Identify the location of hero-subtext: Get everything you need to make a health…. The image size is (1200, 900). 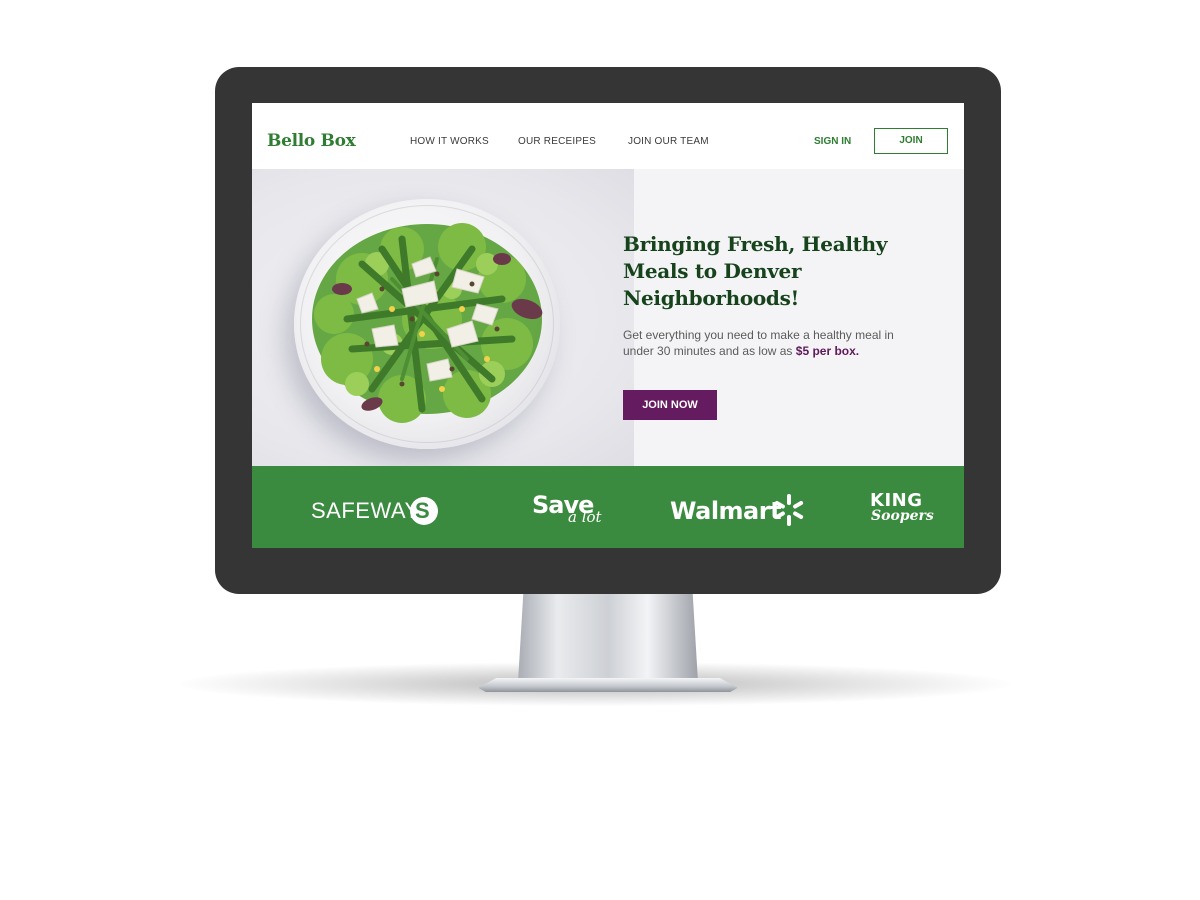
(768, 343).